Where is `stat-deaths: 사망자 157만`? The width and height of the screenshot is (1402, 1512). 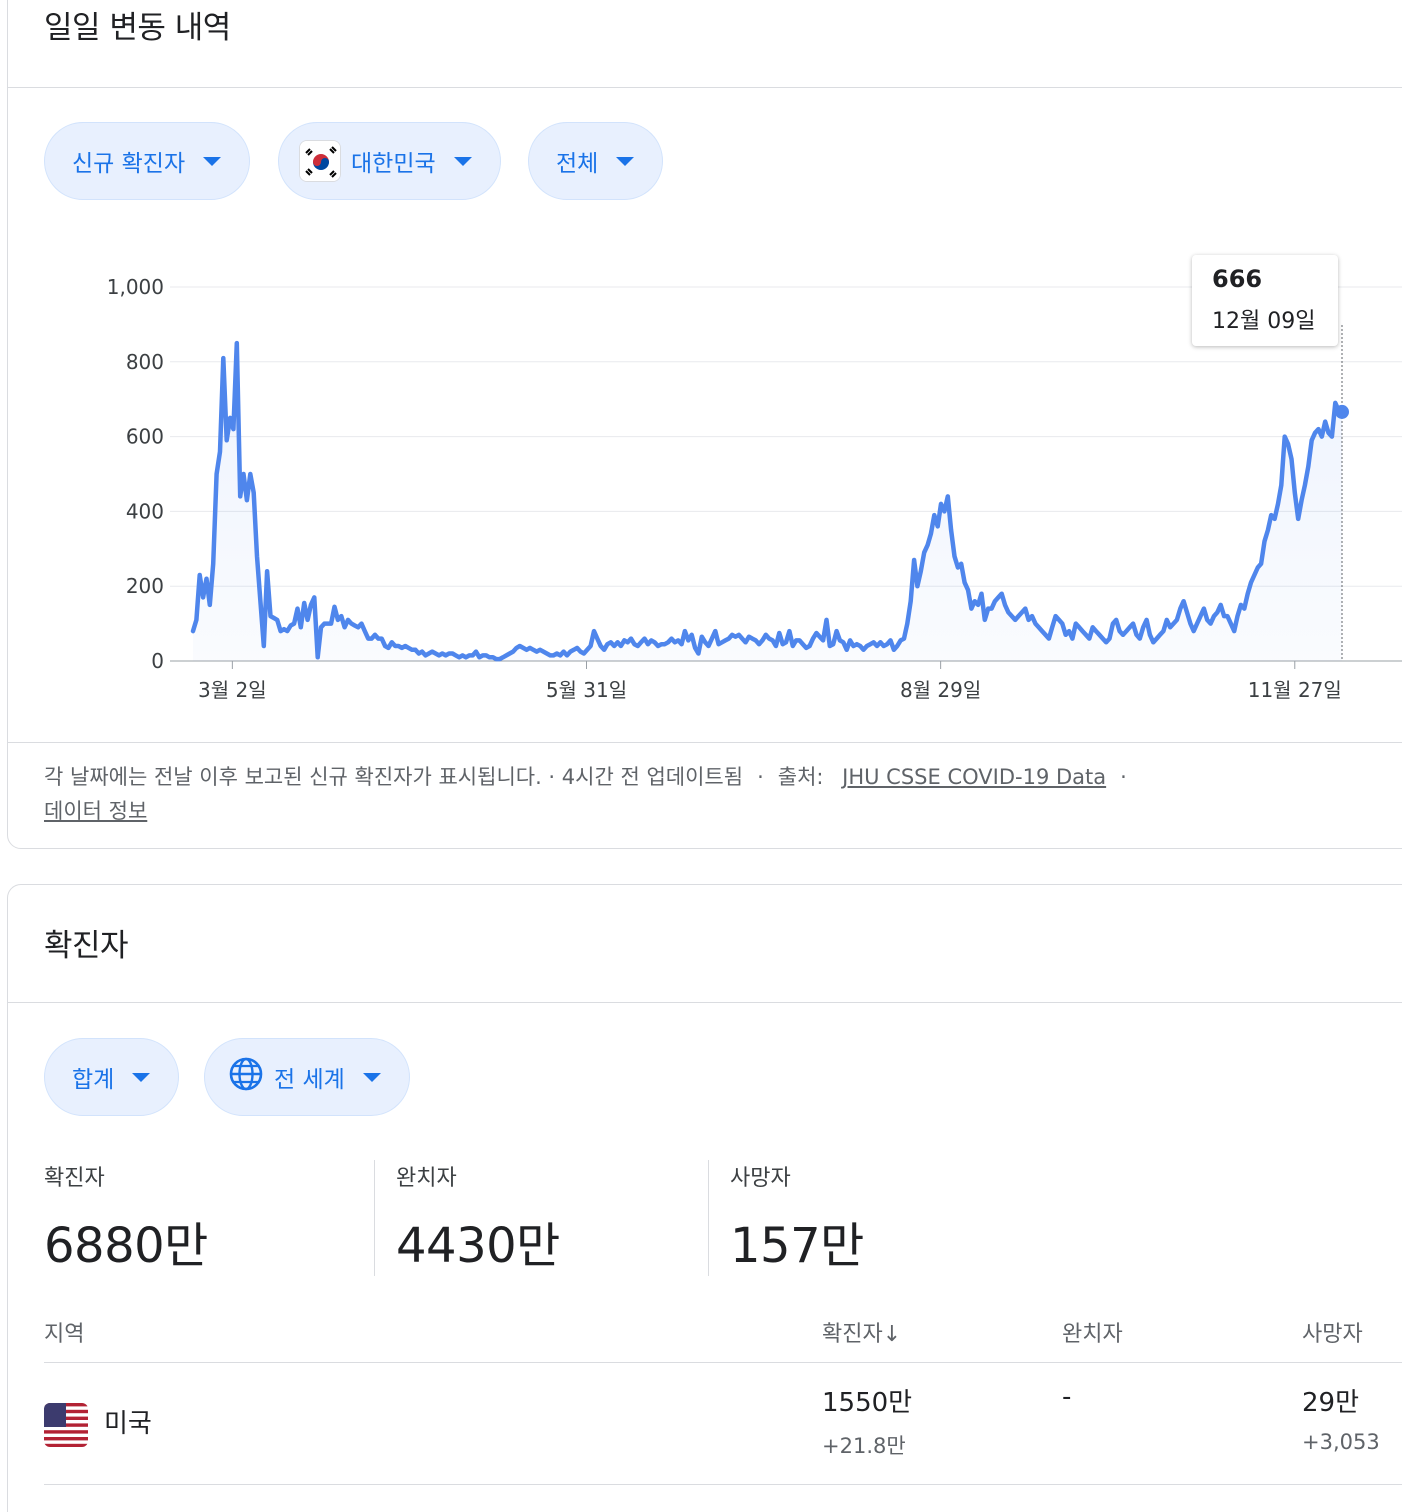 stat-deaths: 사망자 157만 is located at coordinates (797, 1218).